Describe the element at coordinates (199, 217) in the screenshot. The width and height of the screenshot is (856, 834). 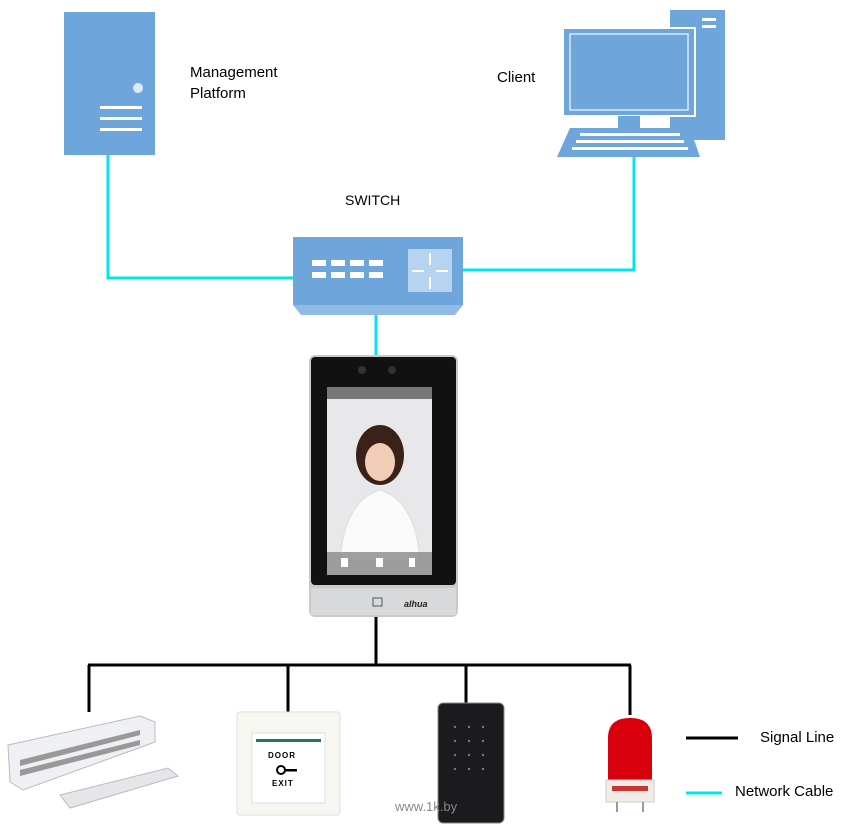
I see `cable-platform-switch` at that location.